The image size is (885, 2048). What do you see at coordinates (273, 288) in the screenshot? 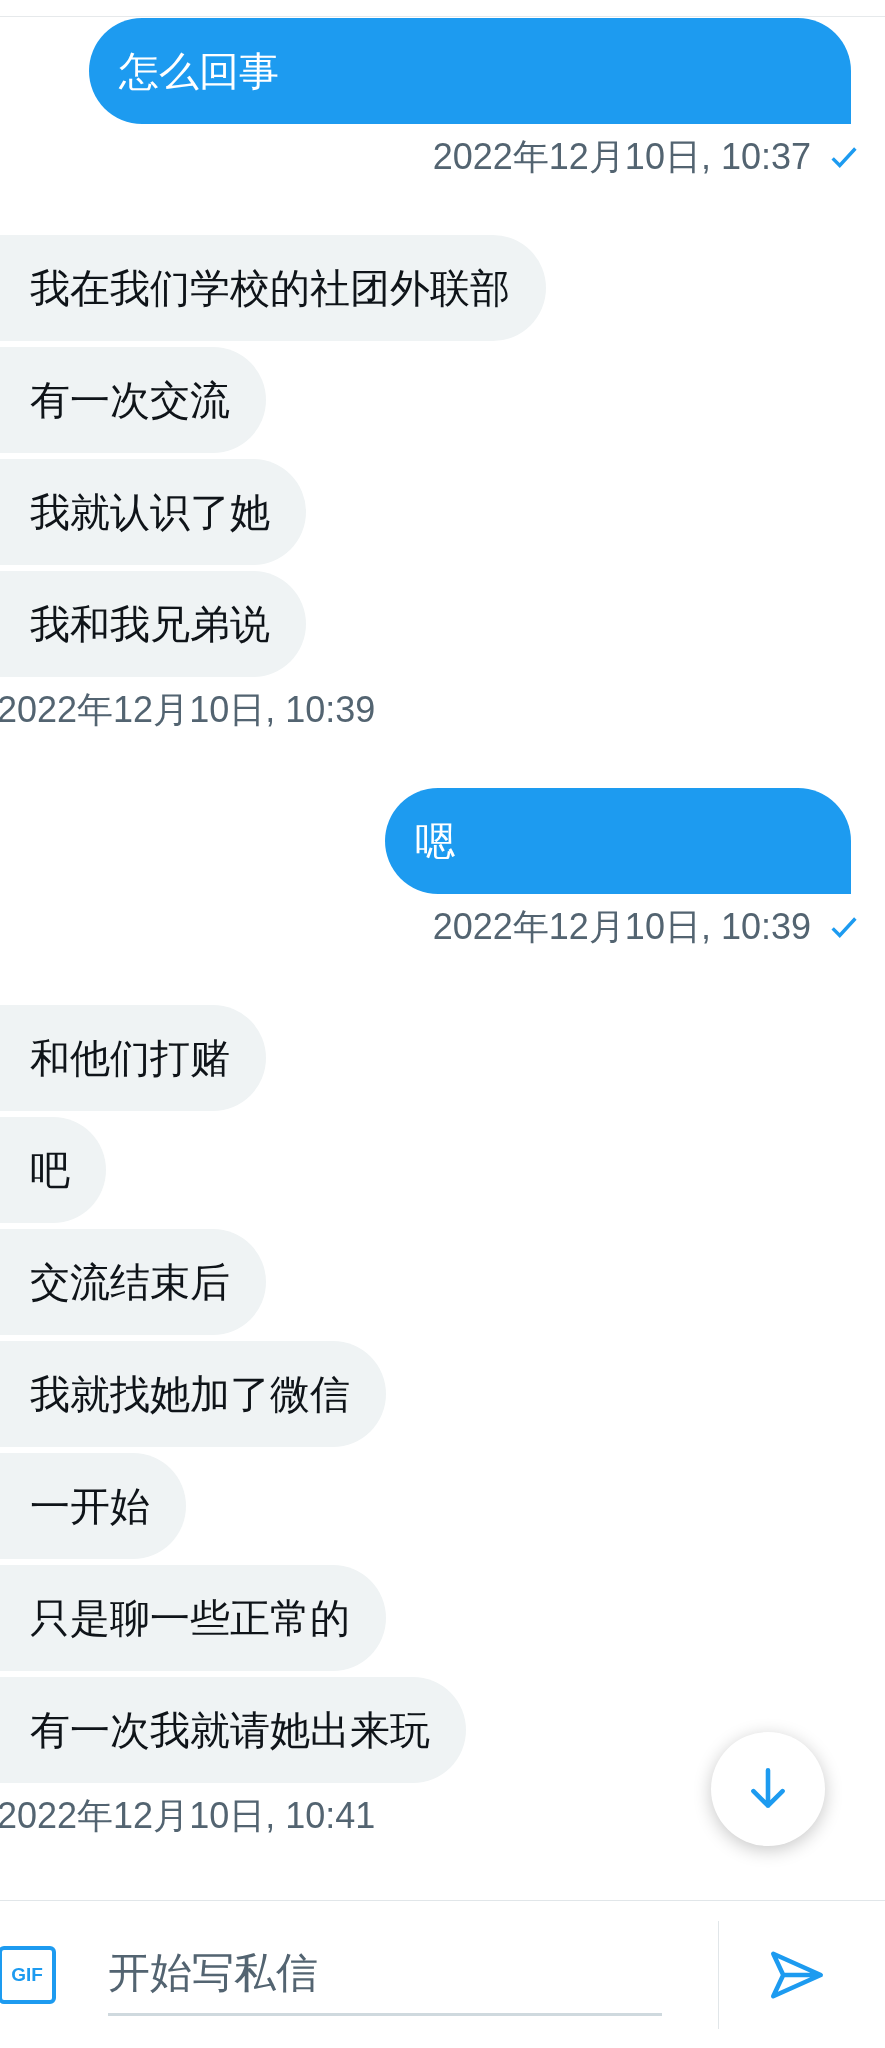
I see `message-bubble: 我在我们学校的社团外联部` at bounding box center [273, 288].